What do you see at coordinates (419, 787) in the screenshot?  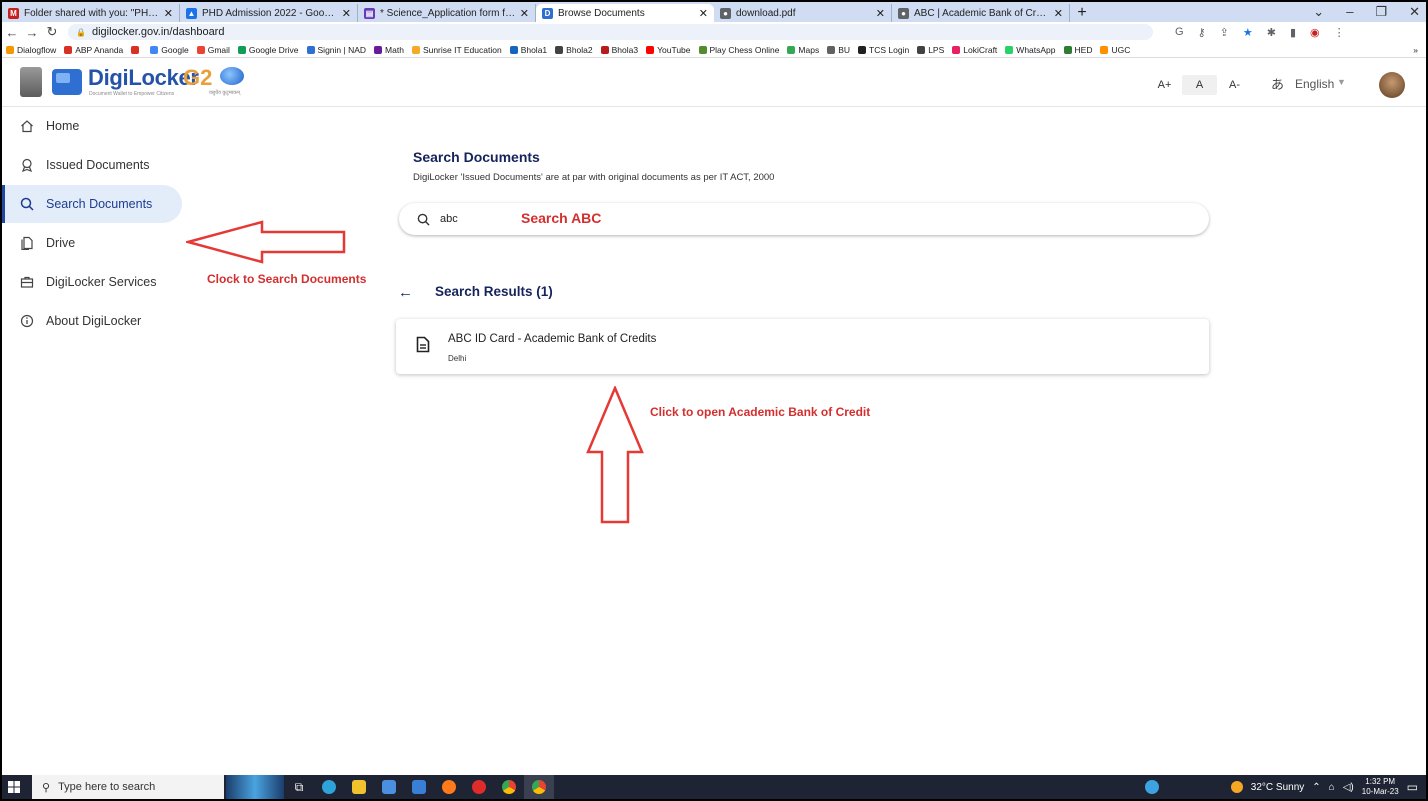 I see `mail-icon` at bounding box center [419, 787].